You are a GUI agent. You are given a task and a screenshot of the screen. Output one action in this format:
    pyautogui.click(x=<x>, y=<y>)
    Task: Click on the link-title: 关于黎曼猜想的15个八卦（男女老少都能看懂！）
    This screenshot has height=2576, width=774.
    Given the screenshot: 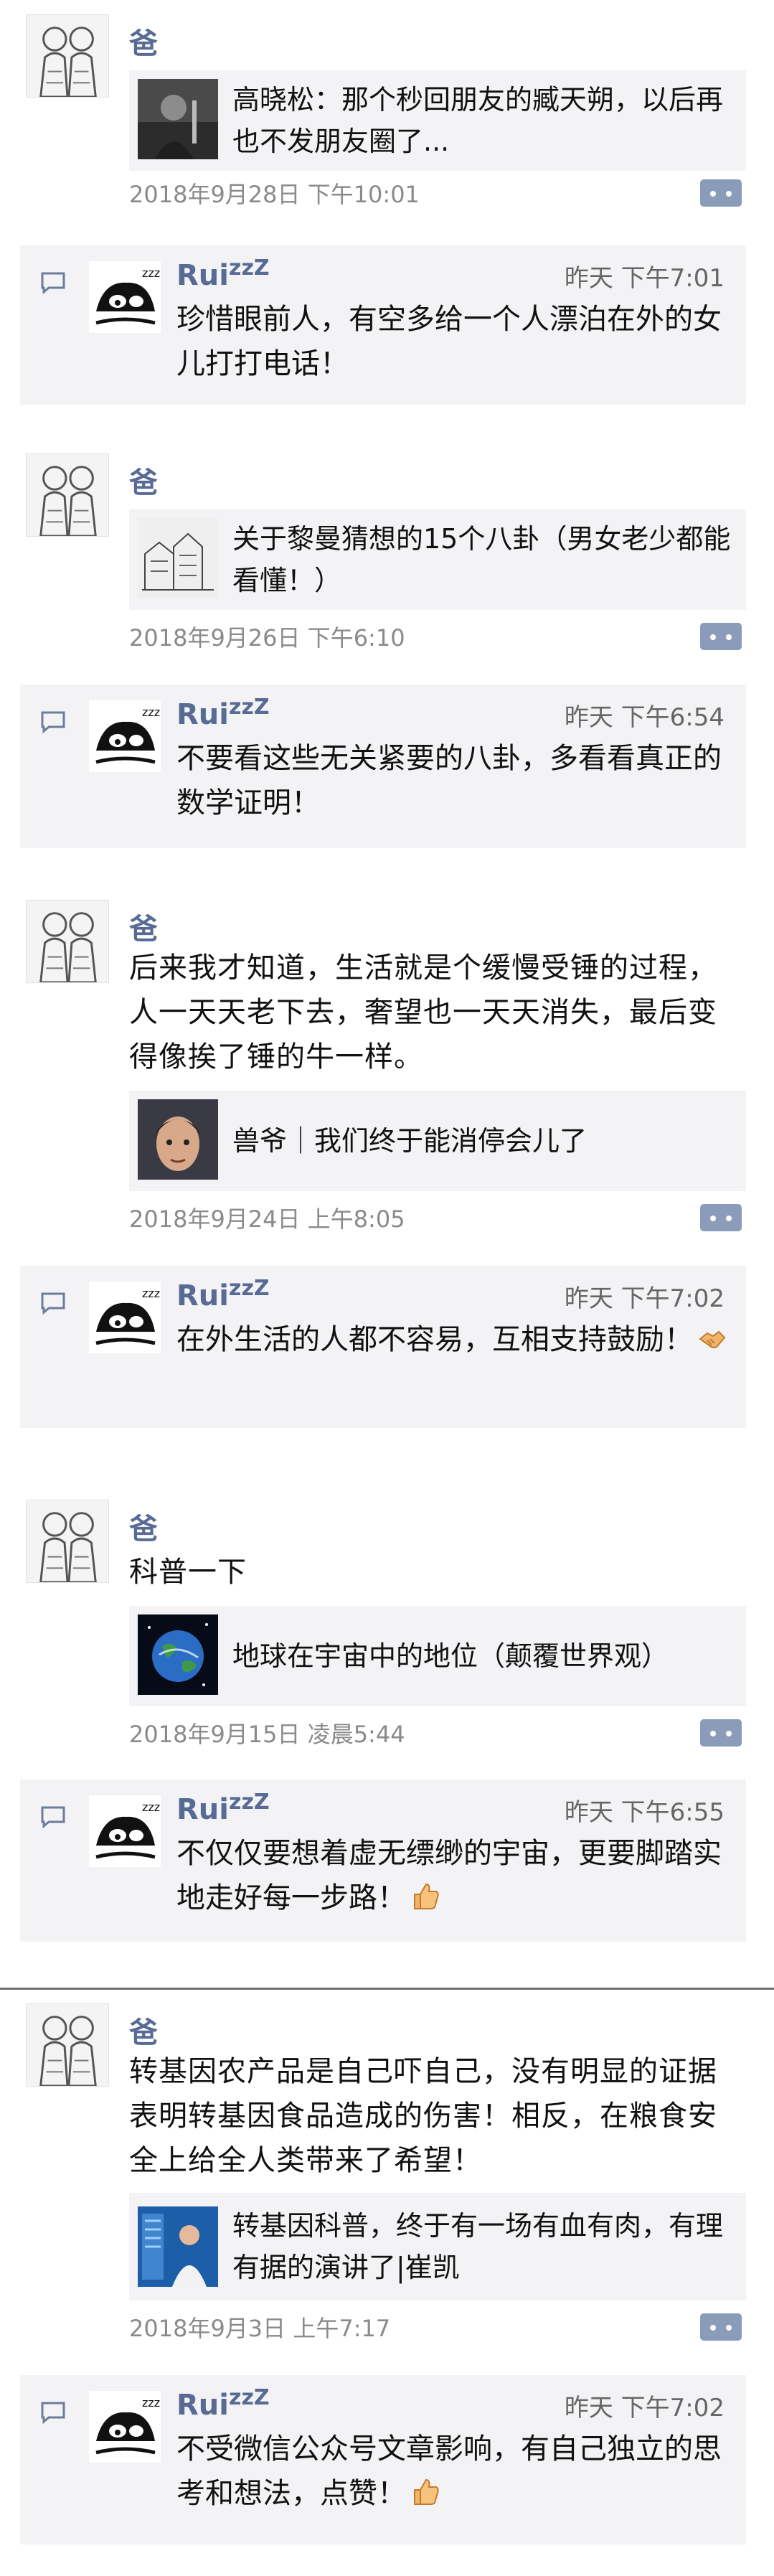 What is the action you would take?
    pyautogui.click(x=481, y=559)
    